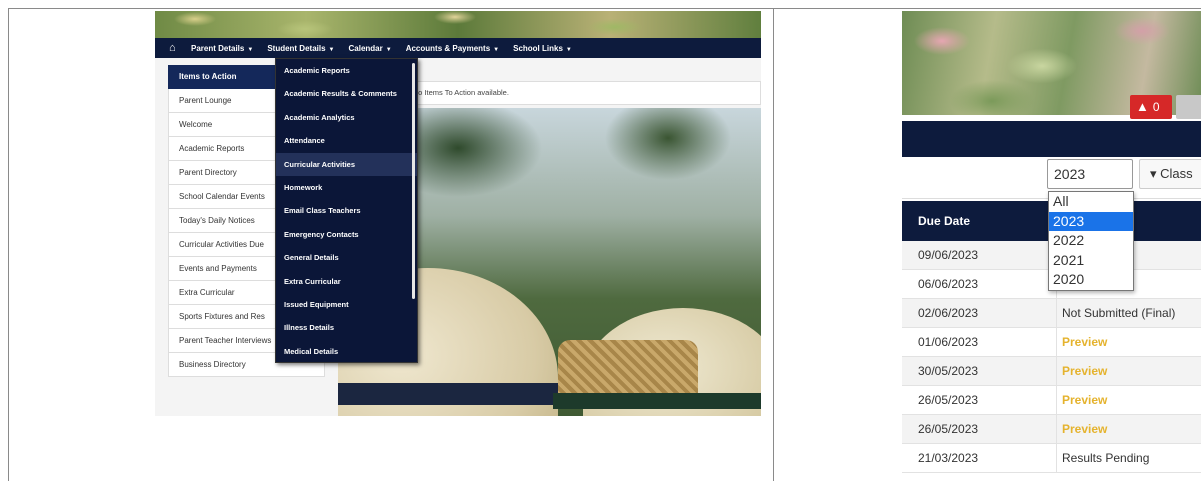 The height and width of the screenshot is (481, 1201). I want to click on year-select: 2023, so click(1090, 174).